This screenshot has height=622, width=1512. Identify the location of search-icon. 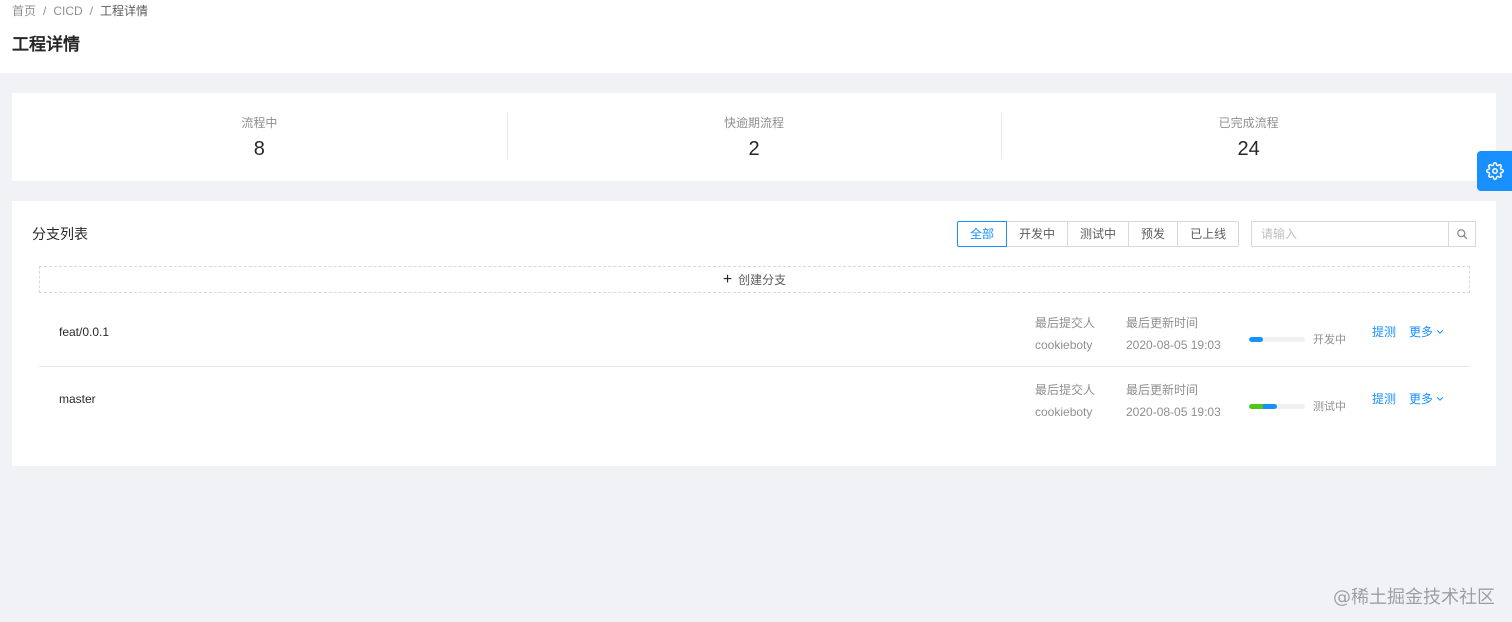
(1462, 234).